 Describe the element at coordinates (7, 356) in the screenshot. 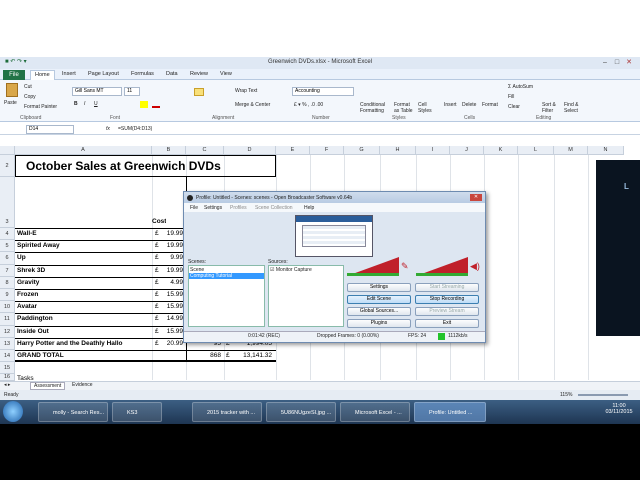

I see `row-header-14: 14` at that location.